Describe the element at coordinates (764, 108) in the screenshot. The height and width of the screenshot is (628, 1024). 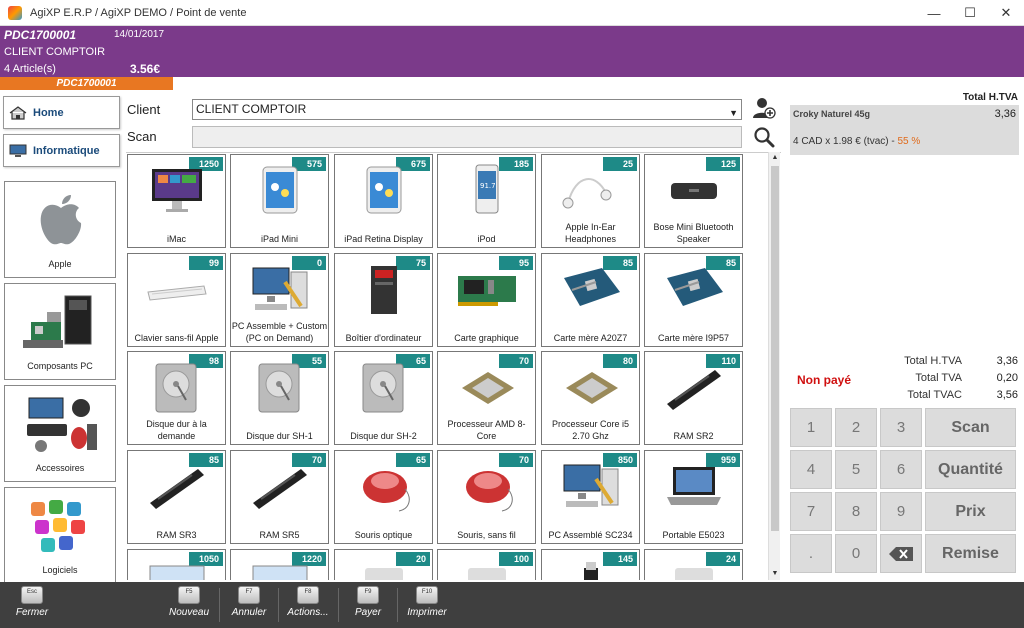
I see `add-user-icon` at that location.